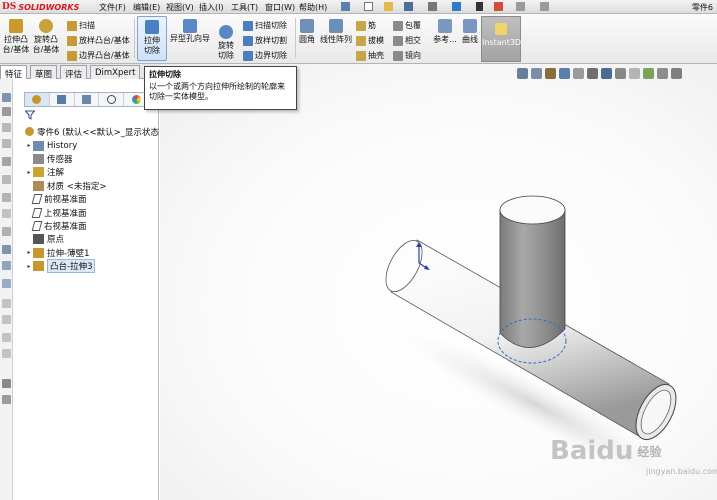 Image resolution: width=717 pixels, height=500 pixels. Describe the element at coordinates (112, 7) in the screenshot. I see `menu-file: 文件(F)` at that location.